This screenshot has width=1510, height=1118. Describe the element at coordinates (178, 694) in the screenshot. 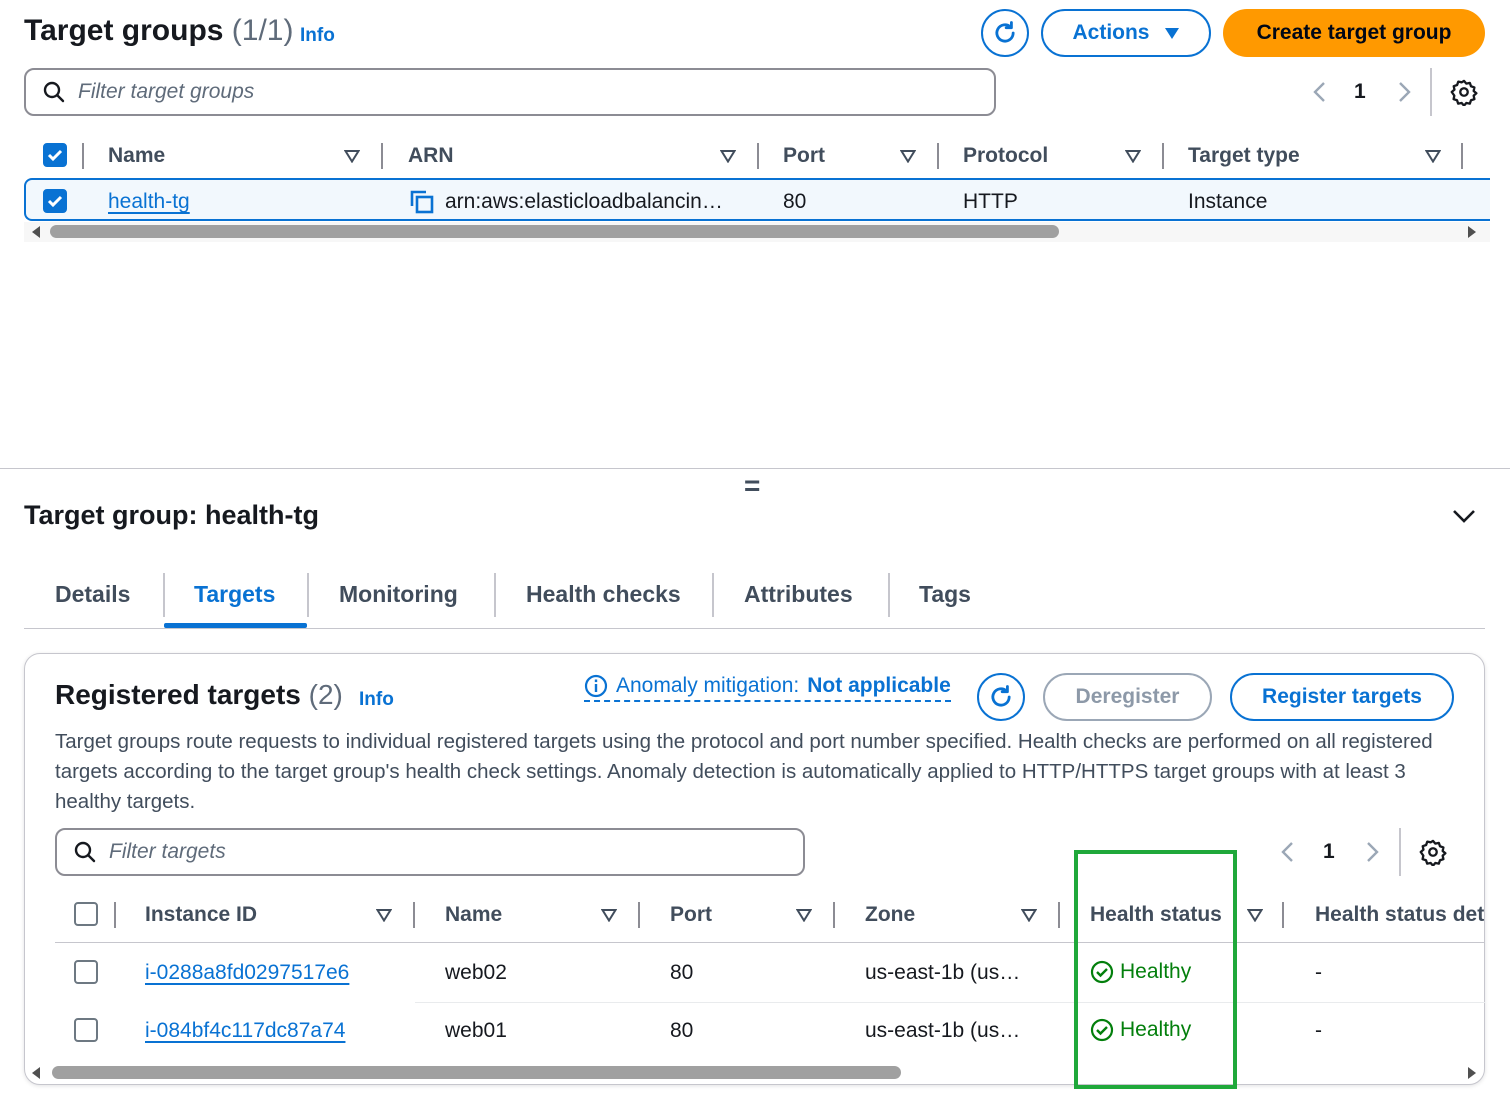

I see `registered-targets-title-text: Registered targets` at that location.